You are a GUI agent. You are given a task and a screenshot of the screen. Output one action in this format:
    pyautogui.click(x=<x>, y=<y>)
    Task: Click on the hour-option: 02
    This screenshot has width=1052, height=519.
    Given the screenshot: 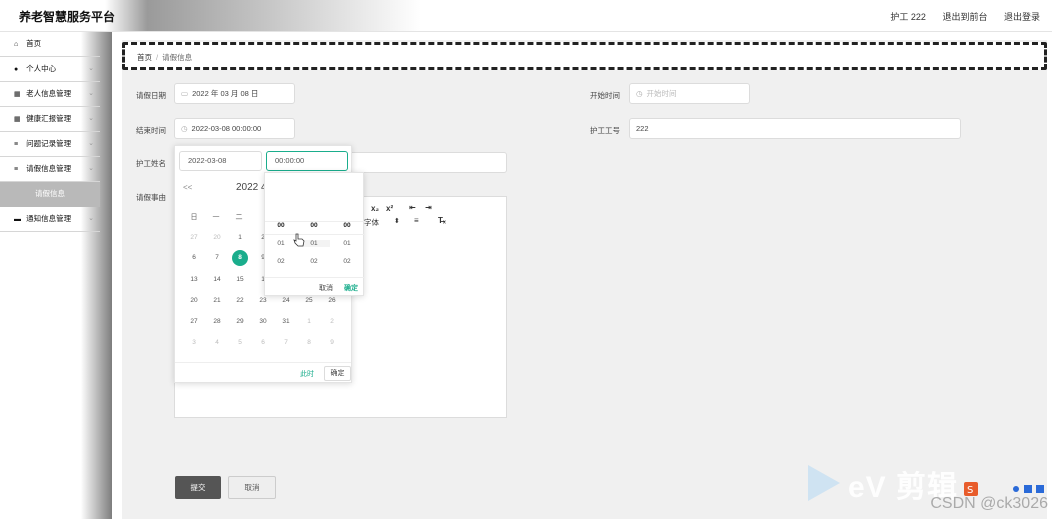 What is the action you would take?
    pyautogui.click(x=281, y=261)
    